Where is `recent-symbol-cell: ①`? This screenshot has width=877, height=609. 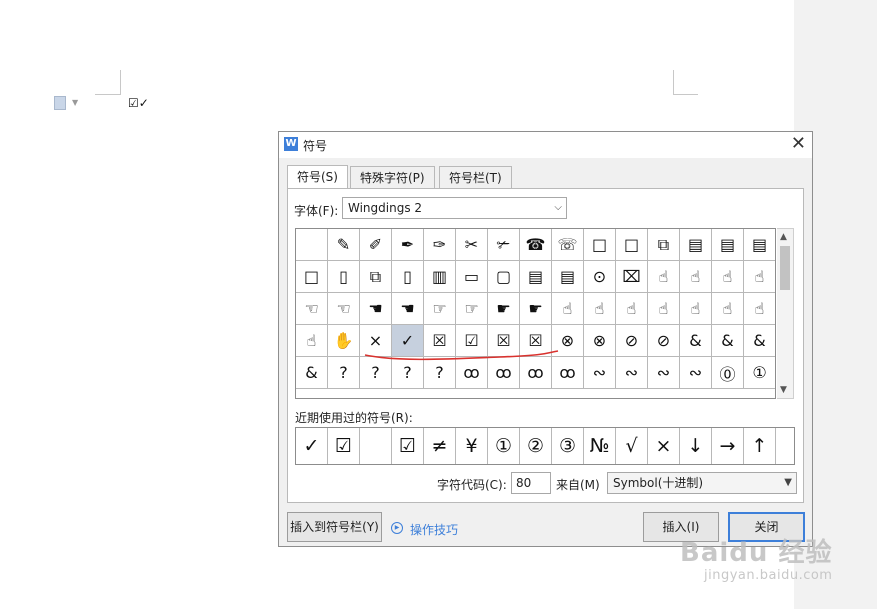
recent-symbol-cell: ① is located at coordinates (504, 446).